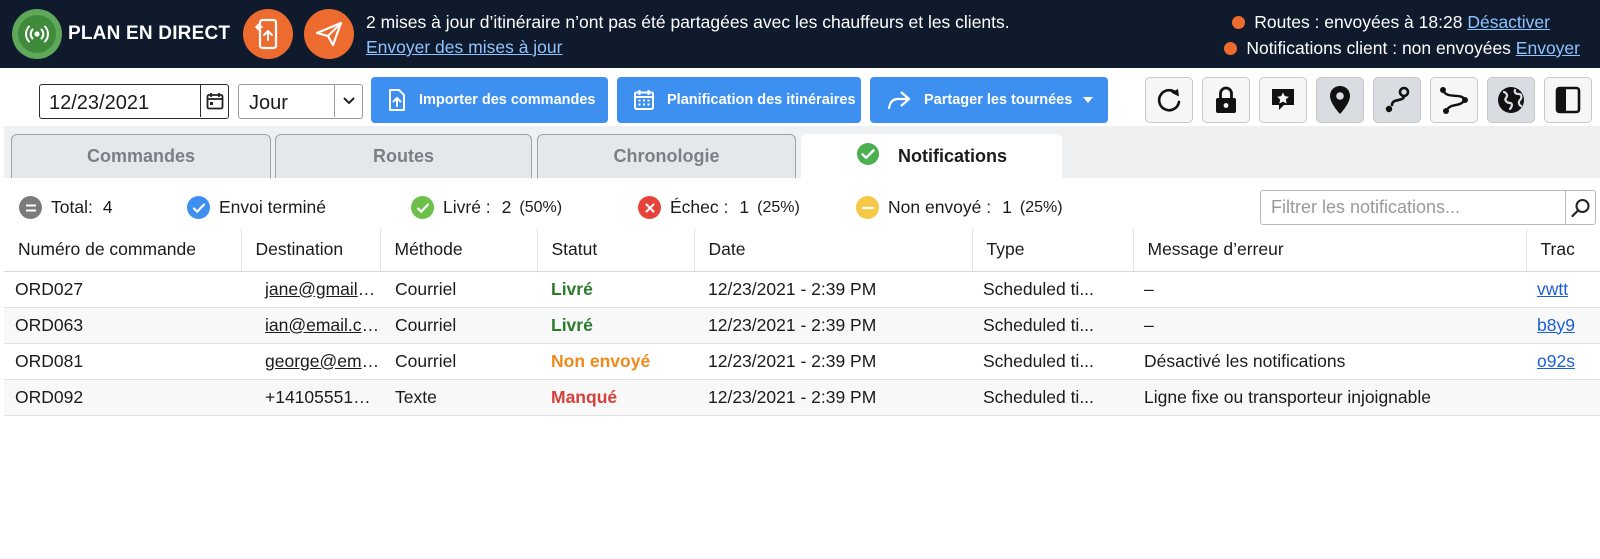 The width and height of the screenshot is (1600, 559). I want to click on column-header-type: Type, so click(1053, 250).